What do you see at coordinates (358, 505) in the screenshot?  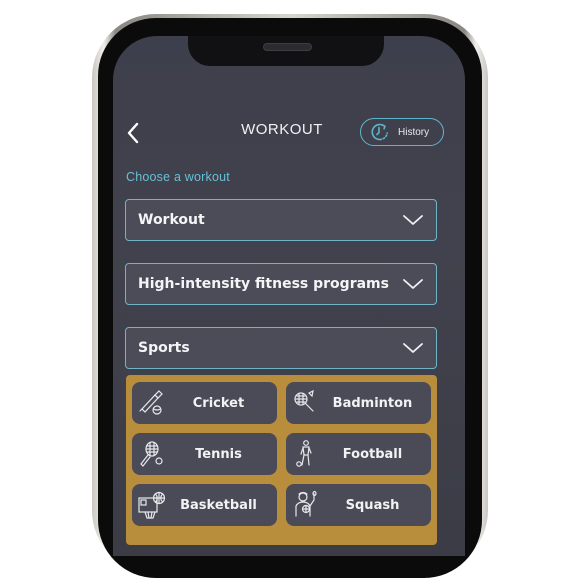 I see `sport-tile-squash: Squash` at bounding box center [358, 505].